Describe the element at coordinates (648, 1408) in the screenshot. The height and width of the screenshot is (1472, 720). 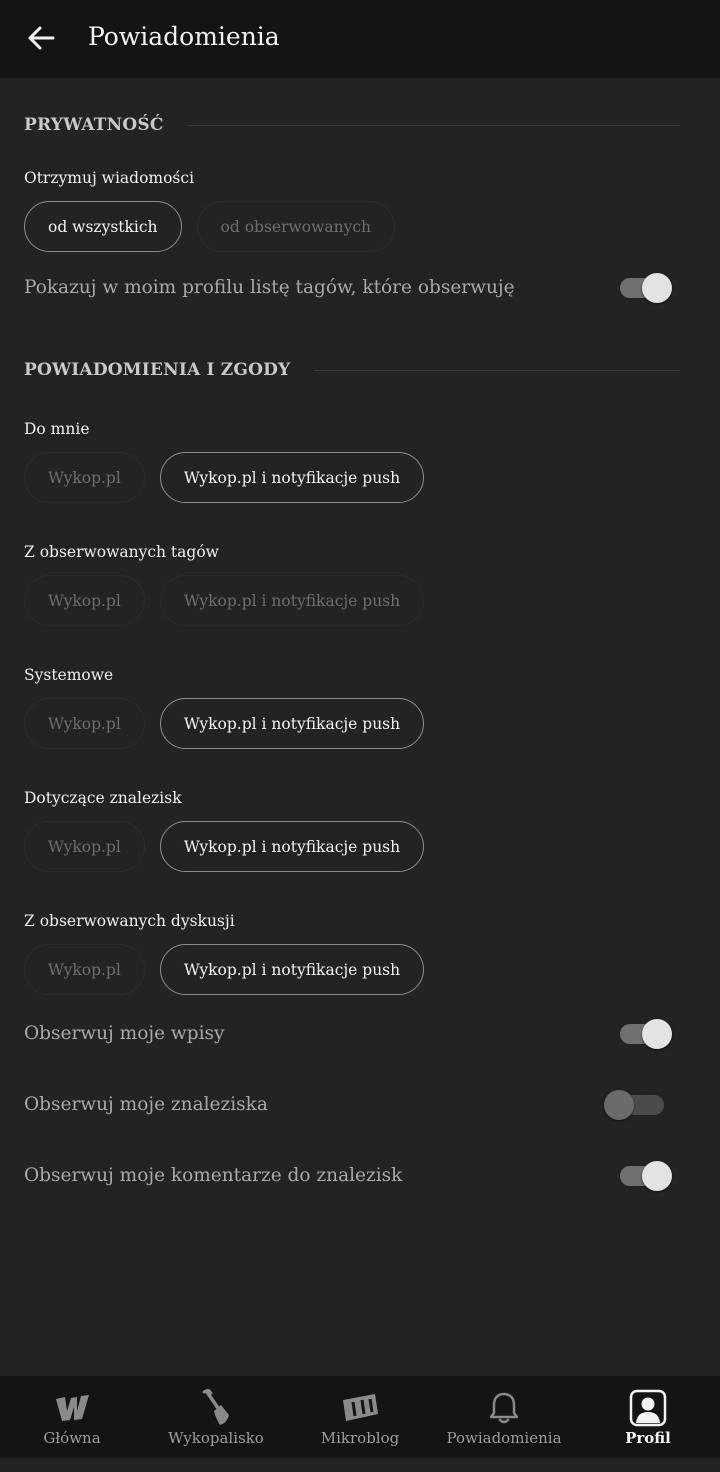
I see `profile-icon` at that location.